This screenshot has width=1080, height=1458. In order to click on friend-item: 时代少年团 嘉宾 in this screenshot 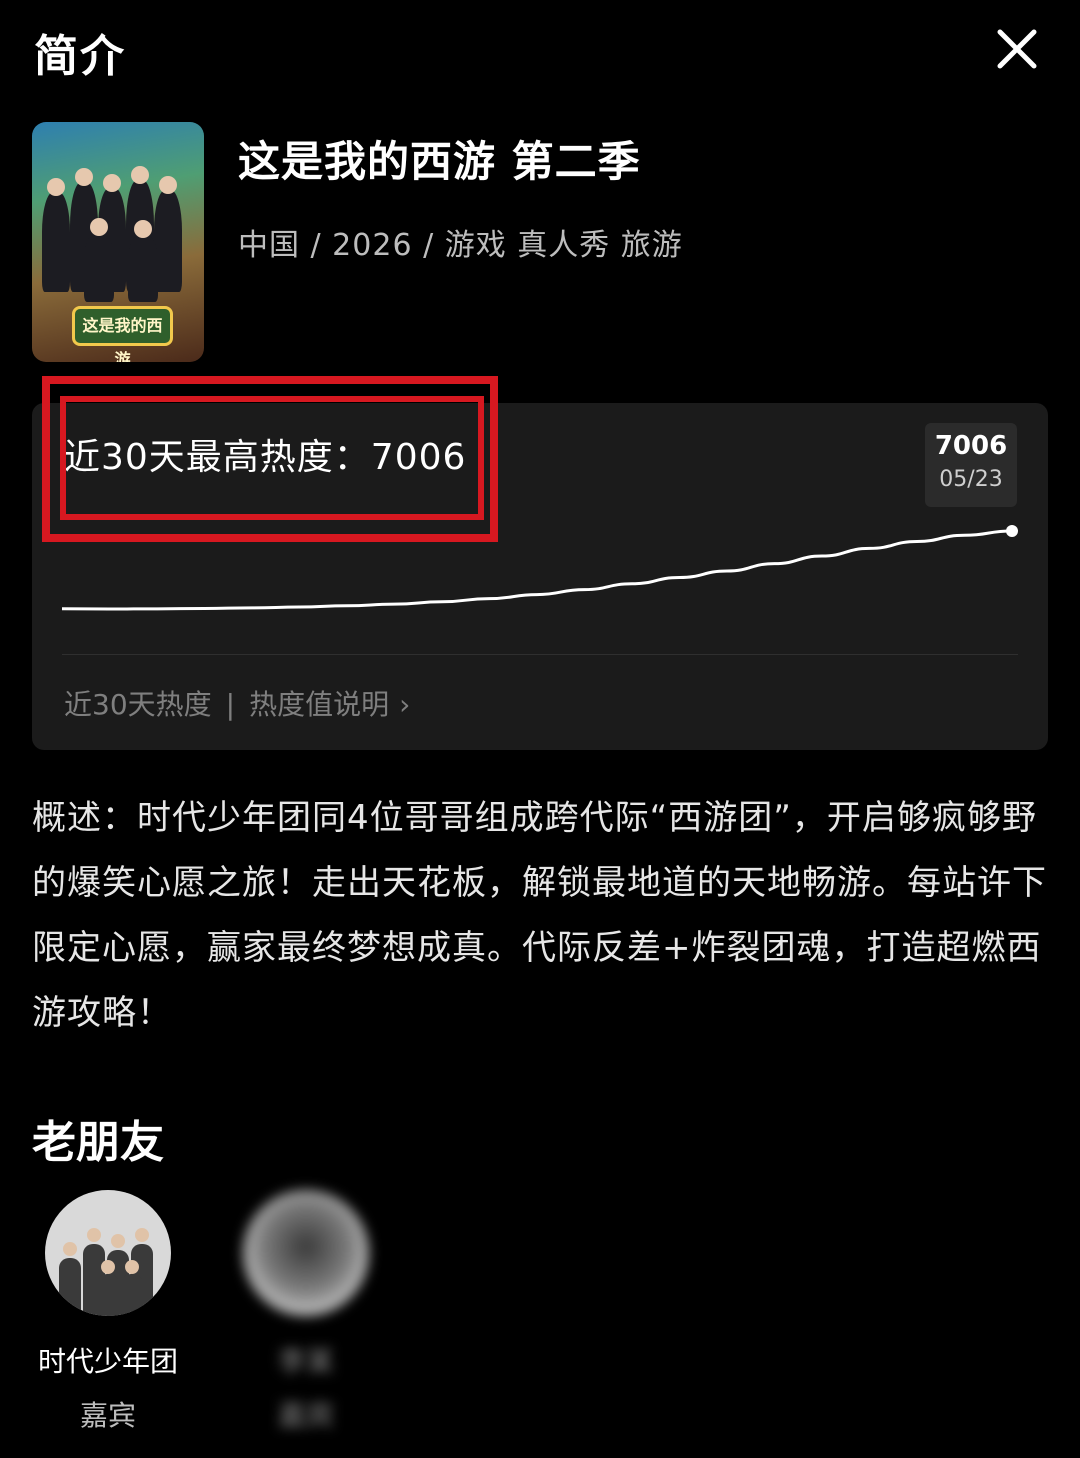, I will do `click(108, 1312)`.